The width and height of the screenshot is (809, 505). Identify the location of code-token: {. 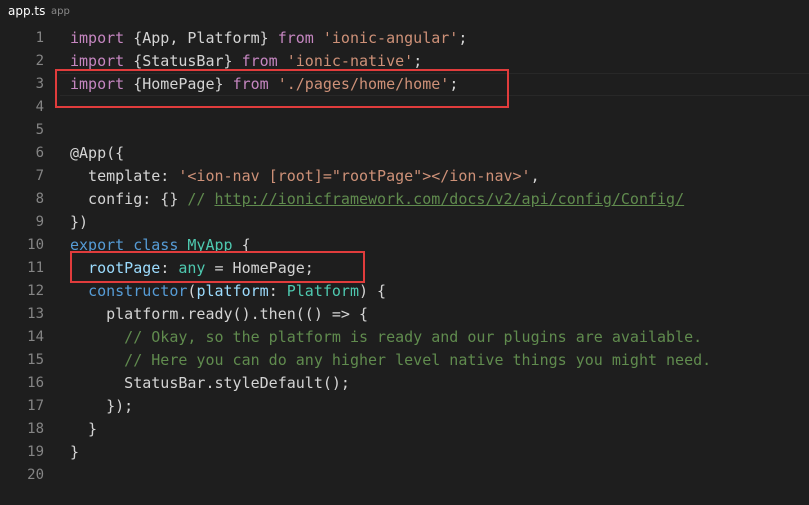
(241, 245).